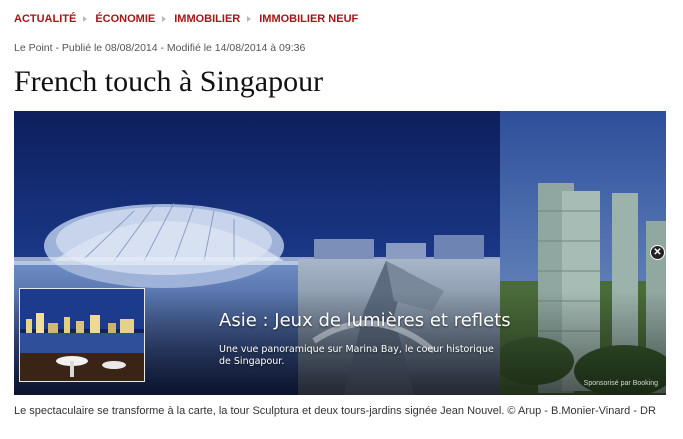 The height and width of the screenshot is (439, 683). Describe the element at coordinates (207, 19) in the screenshot. I see `breadcrumb-item-immobilier: IMMOBILIER` at that location.